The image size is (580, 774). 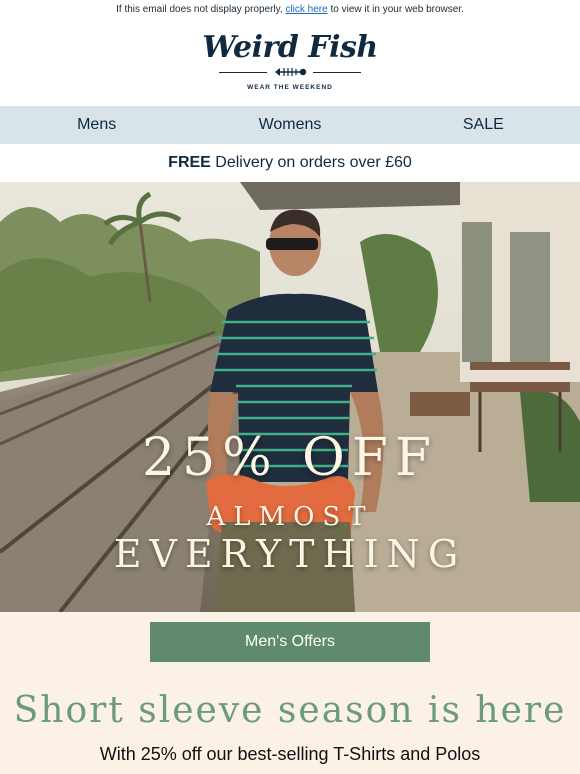 I want to click on section-title: Short sleeve season is here, so click(x=290, y=710).